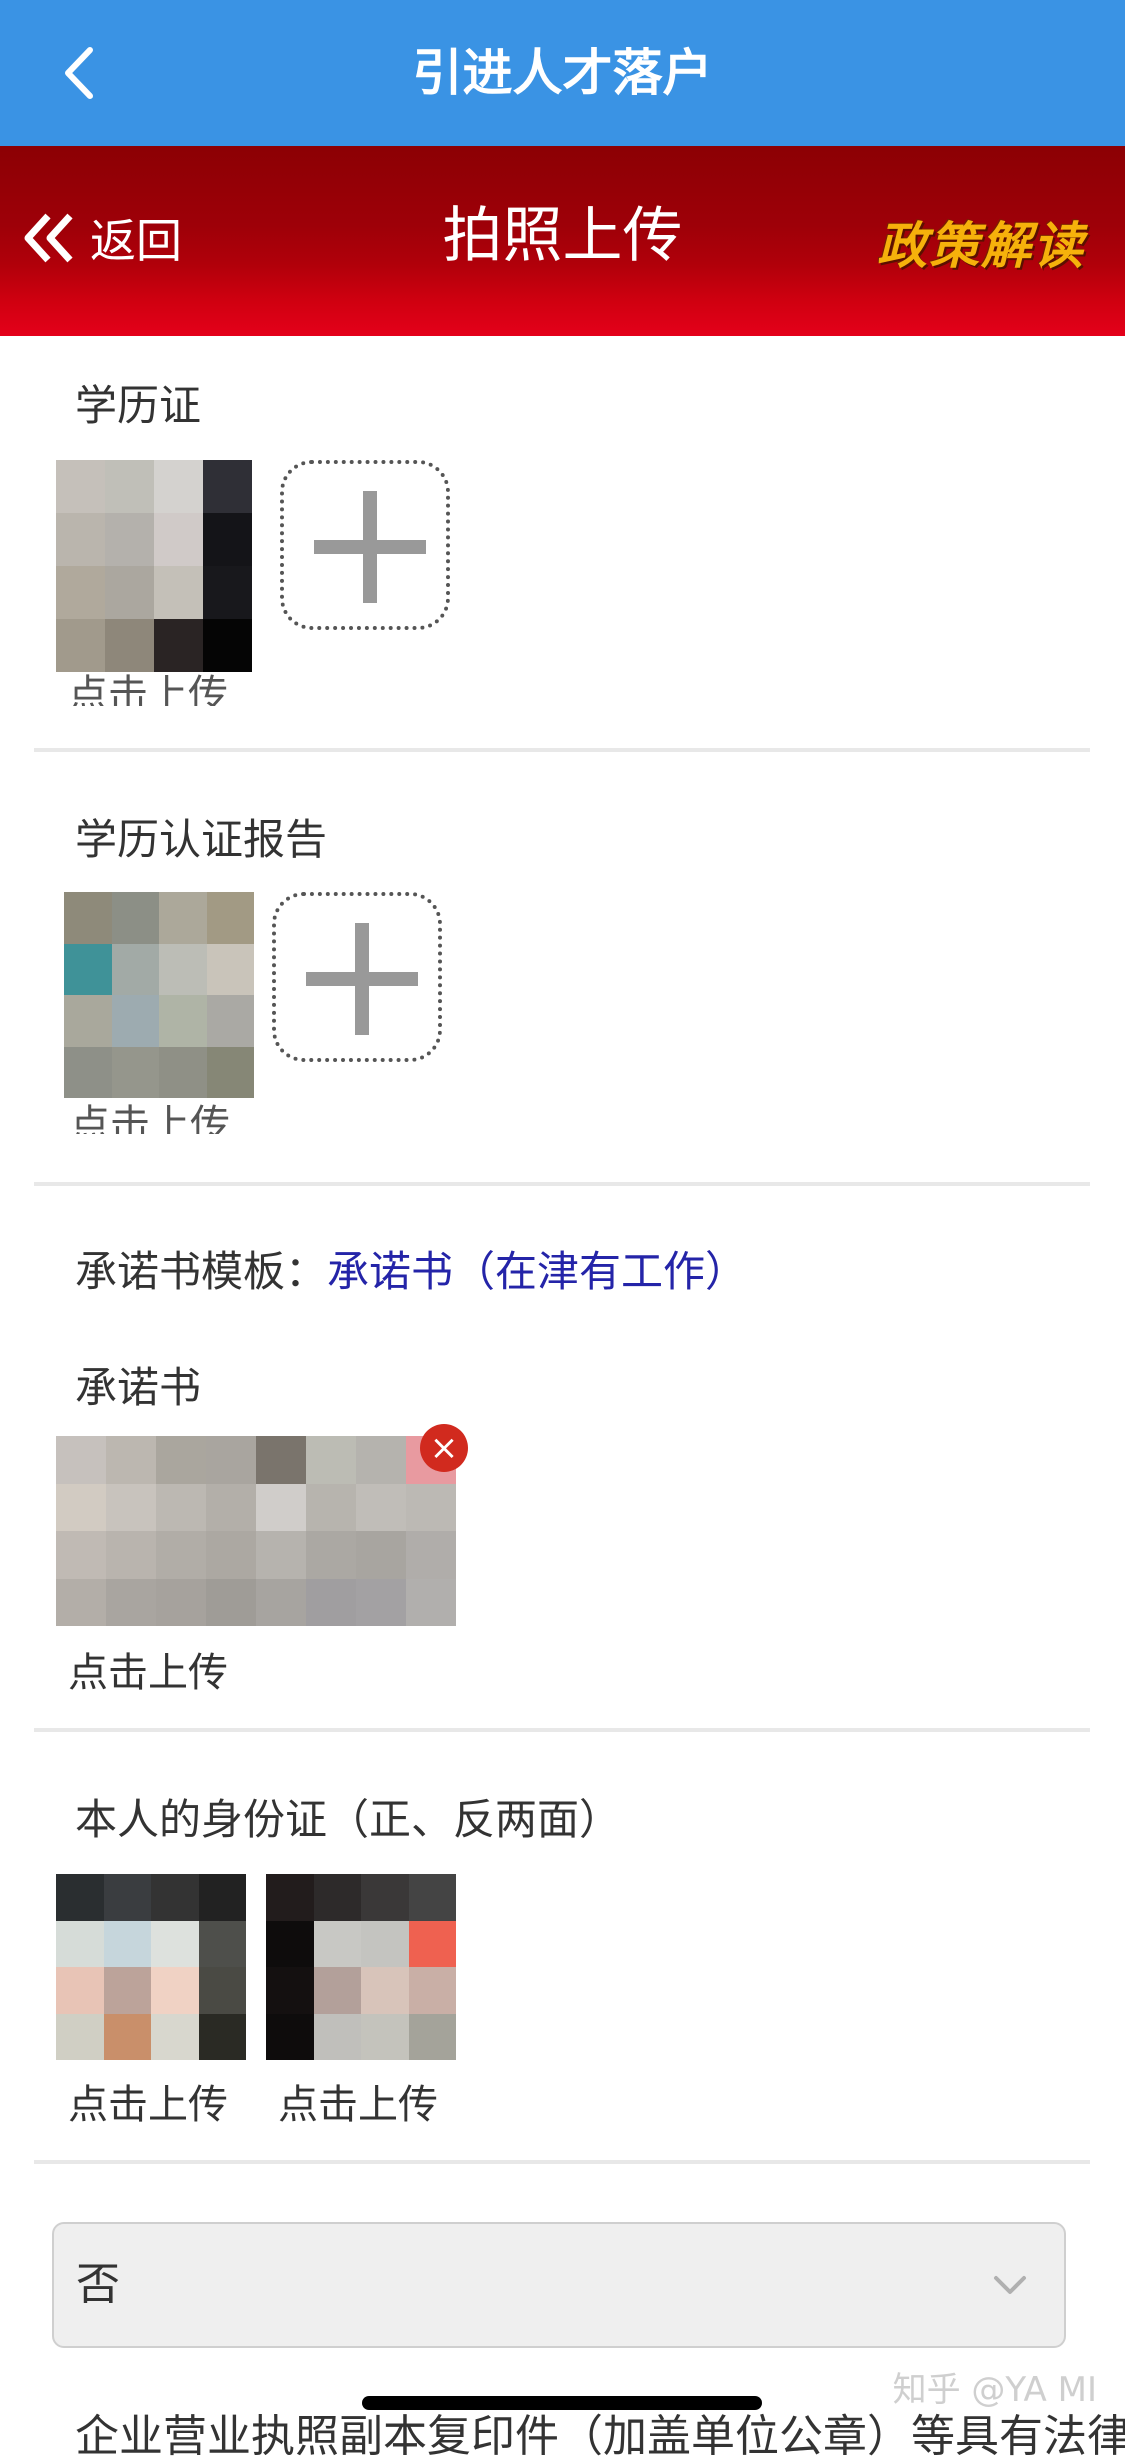  I want to click on commitment-template-link: 承诺书（在津有工作）, so click(537, 1271).